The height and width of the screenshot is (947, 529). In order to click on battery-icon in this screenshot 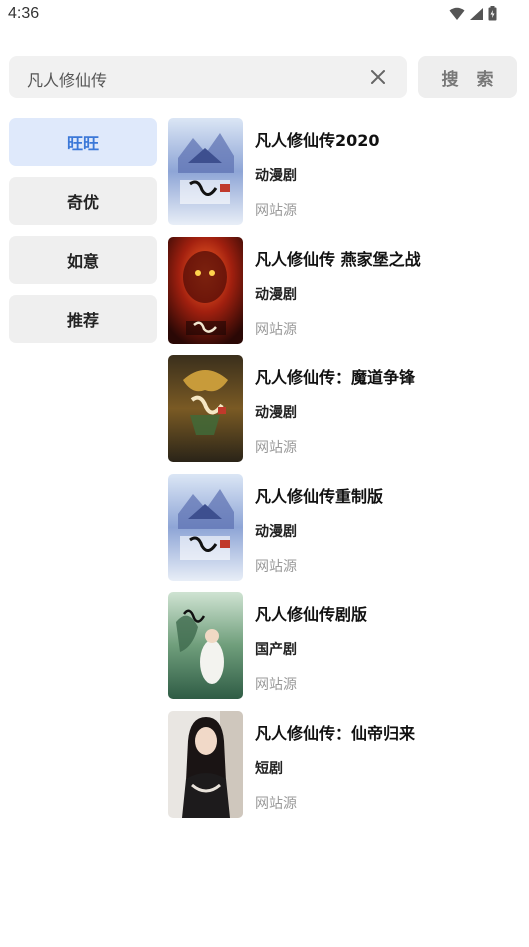, I will do `click(492, 13)`.